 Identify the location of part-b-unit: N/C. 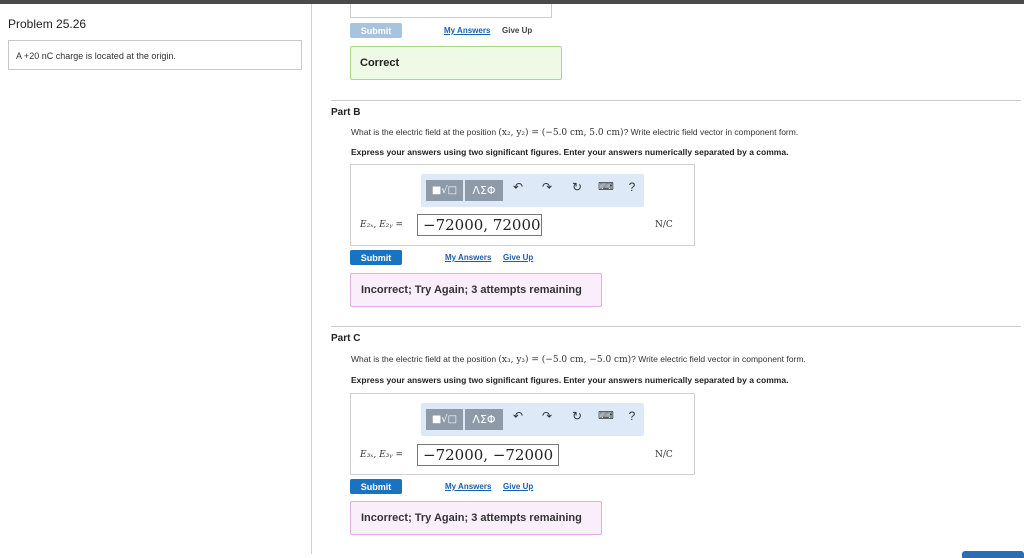
(664, 225).